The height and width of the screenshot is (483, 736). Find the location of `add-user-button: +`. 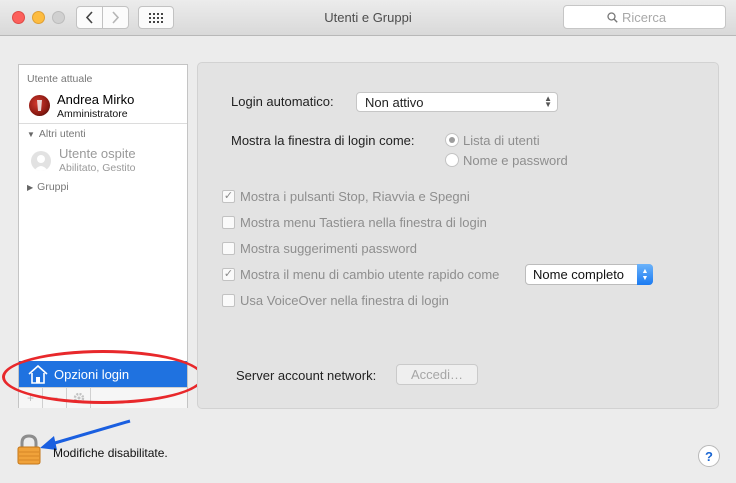

add-user-button: + is located at coordinates (31, 398).